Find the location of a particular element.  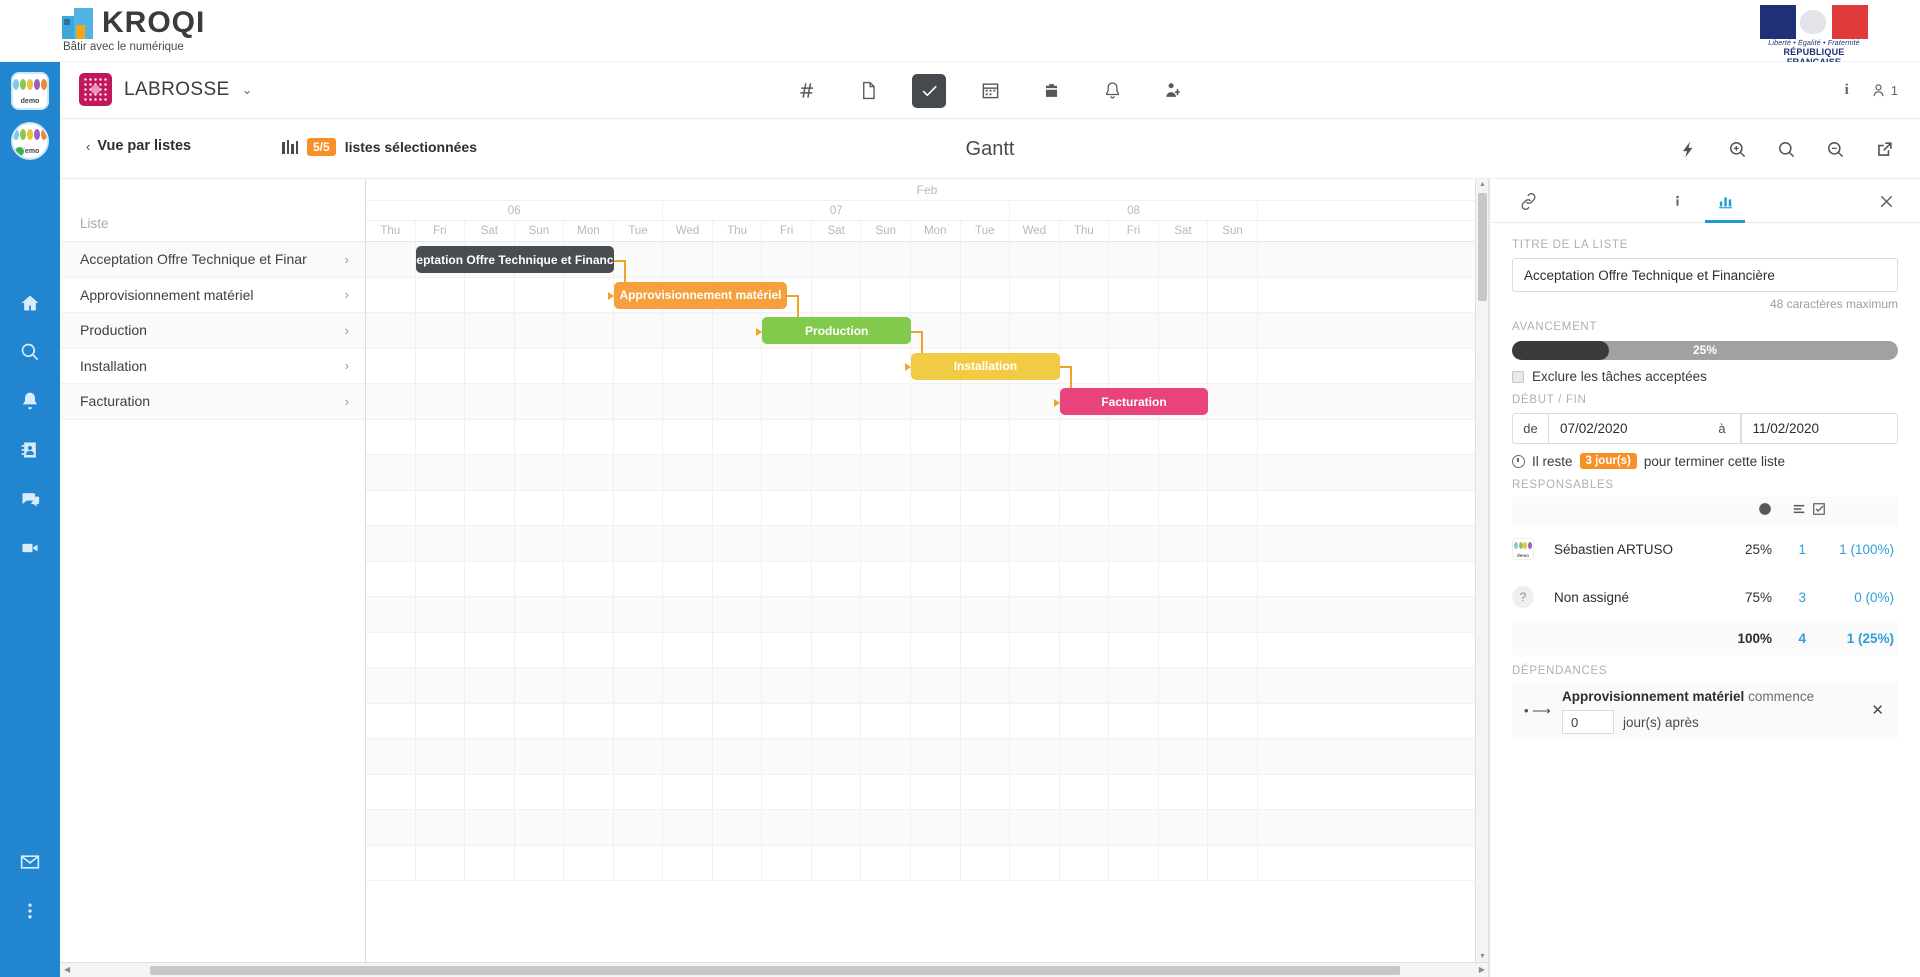

back-to-list-view: ‹ Vue par listes is located at coordinates (138, 146).